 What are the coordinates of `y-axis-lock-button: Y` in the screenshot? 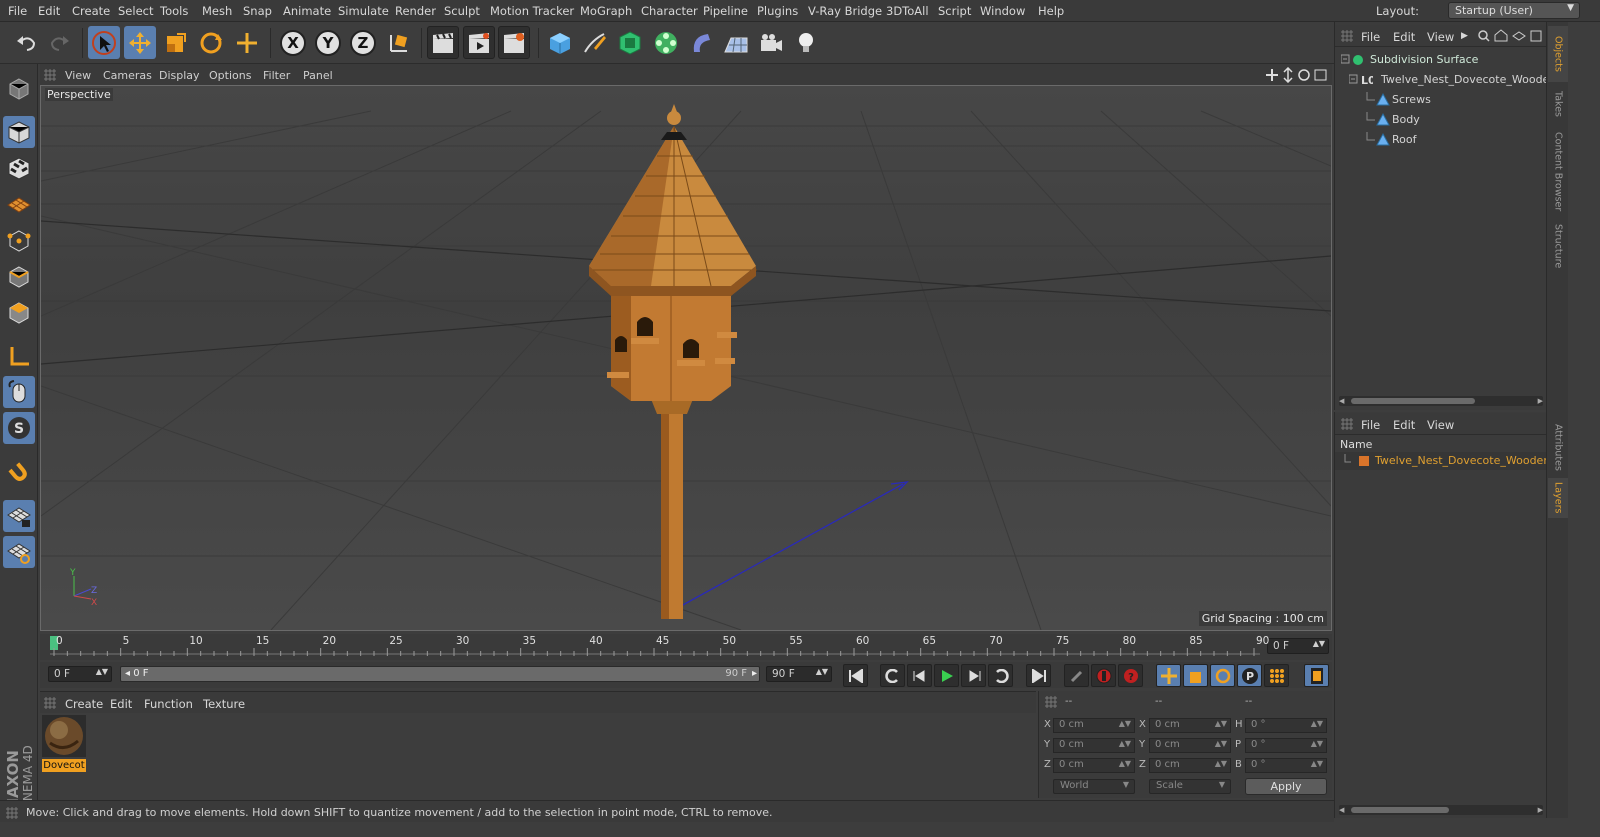 It's located at (328, 42).